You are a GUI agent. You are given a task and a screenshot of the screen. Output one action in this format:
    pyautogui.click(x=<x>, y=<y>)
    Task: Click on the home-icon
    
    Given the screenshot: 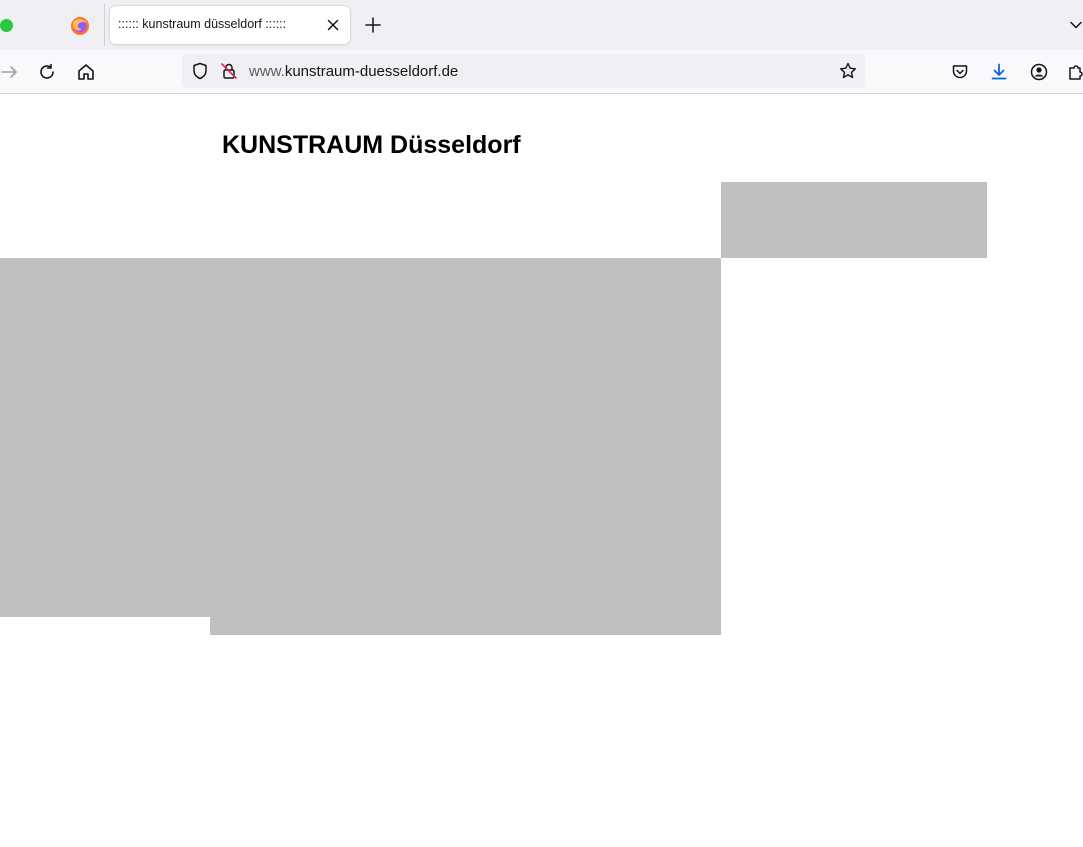 What is the action you would take?
    pyautogui.click(x=86, y=72)
    